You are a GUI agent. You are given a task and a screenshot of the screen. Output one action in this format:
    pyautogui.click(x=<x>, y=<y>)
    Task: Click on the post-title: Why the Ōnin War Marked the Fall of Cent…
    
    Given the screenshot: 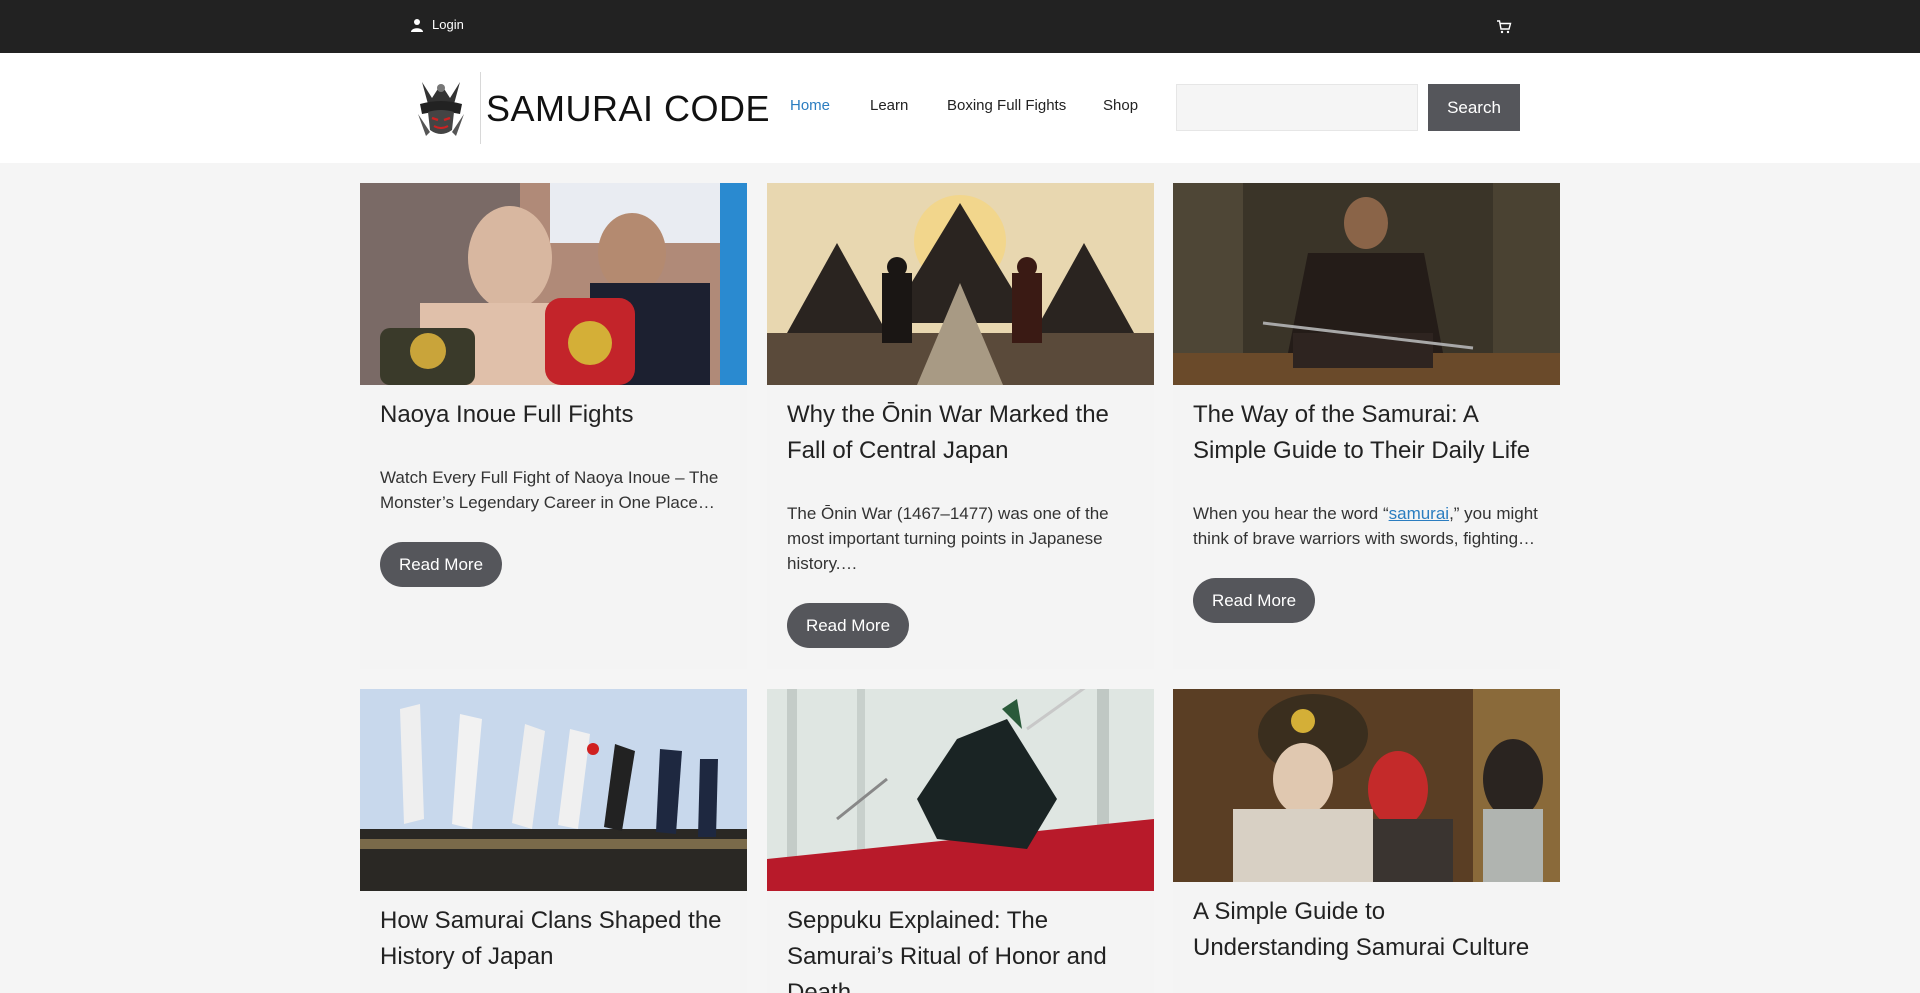 What is the action you would take?
    pyautogui.click(x=962, y=433)
    